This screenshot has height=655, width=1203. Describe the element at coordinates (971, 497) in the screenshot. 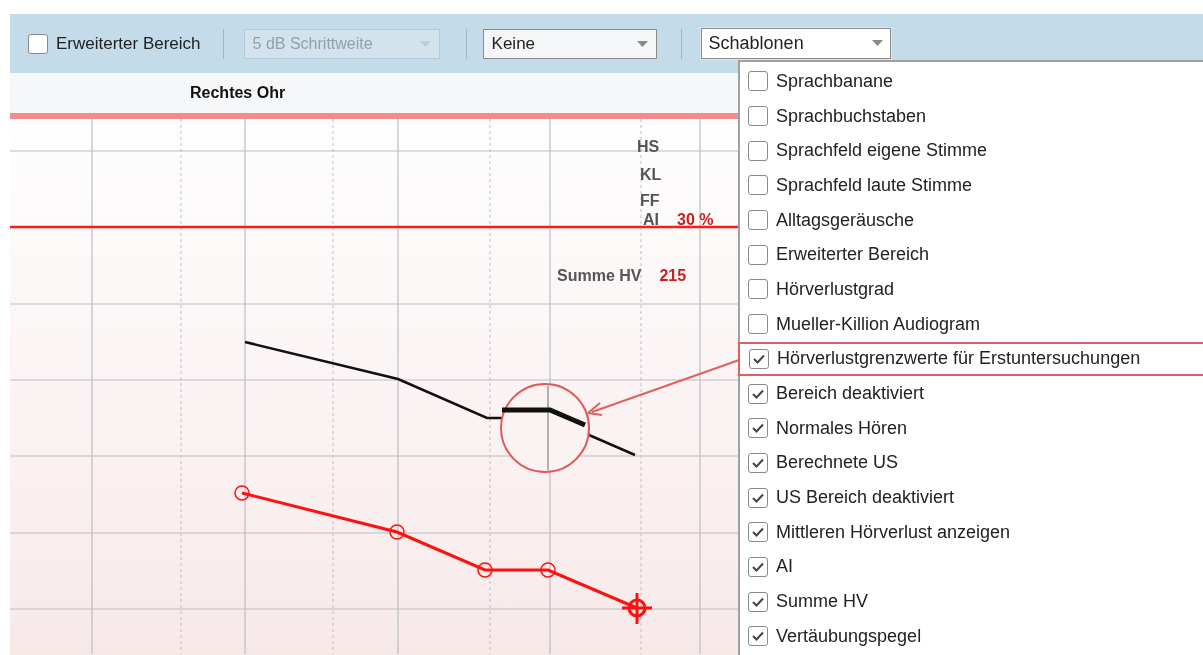

I see `menu-item: US Bereich deaktiviert` at that location.